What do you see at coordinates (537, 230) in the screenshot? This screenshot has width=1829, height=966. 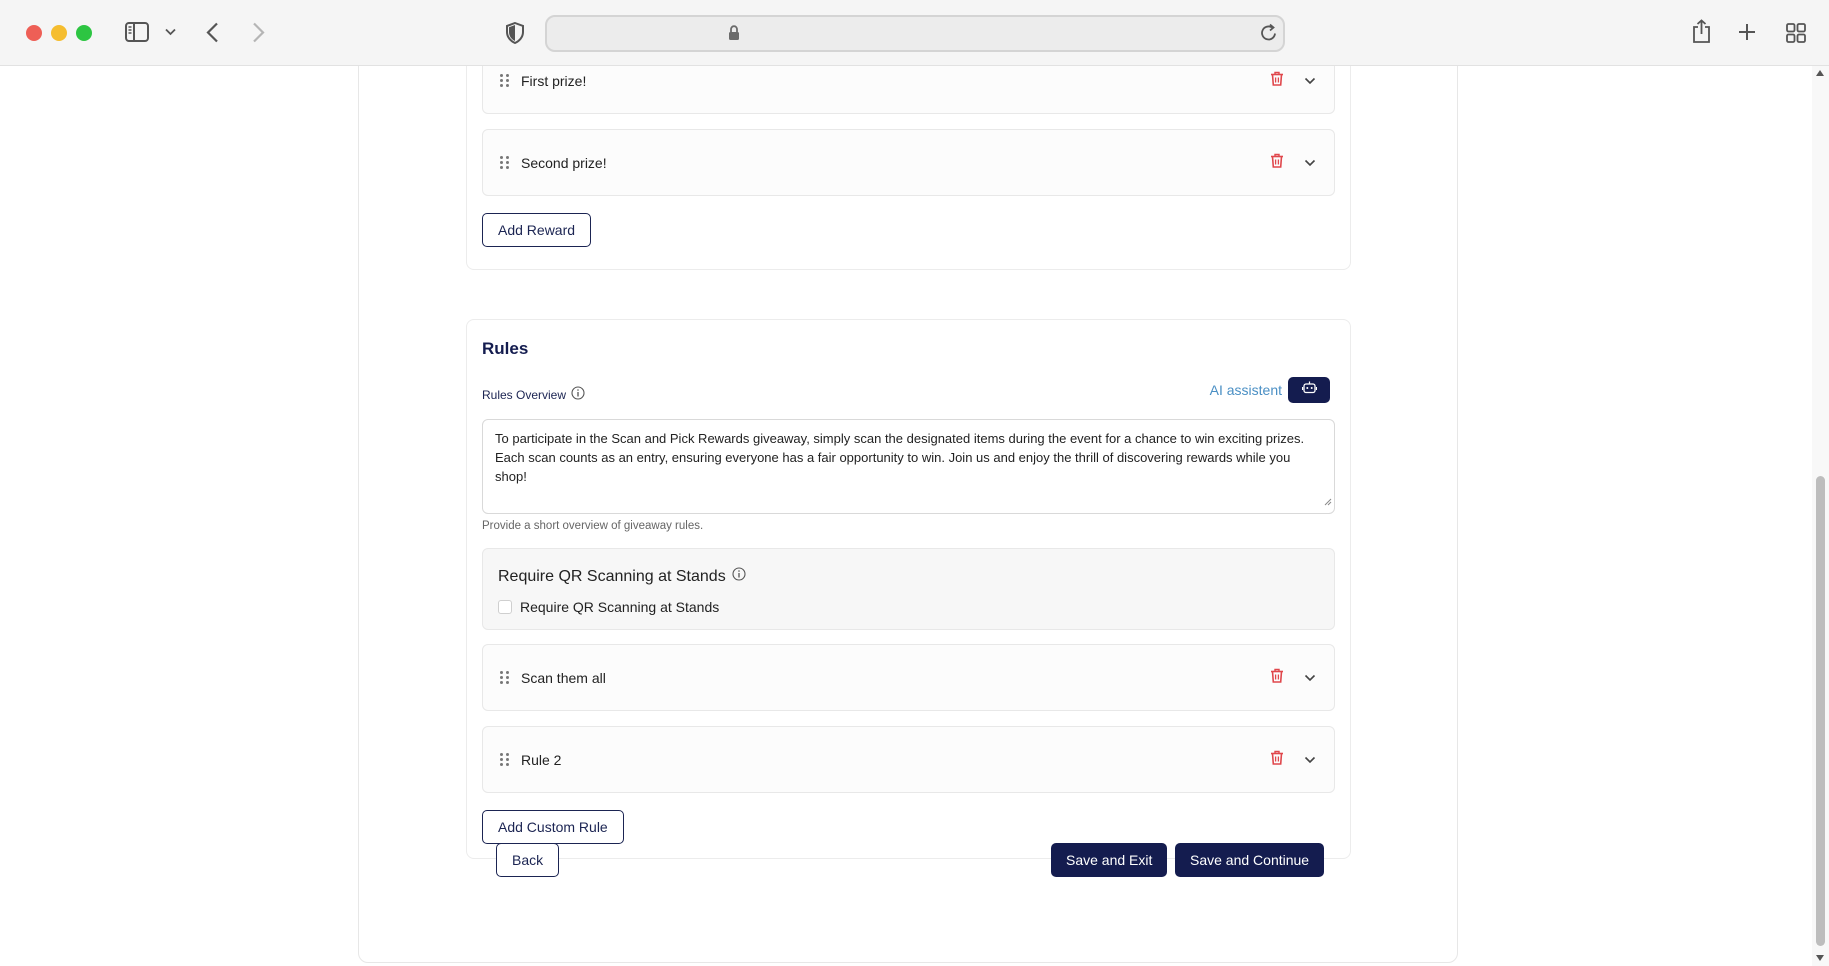 I see `add-reward-button: Add Reward` at bounding box center [537, 230].